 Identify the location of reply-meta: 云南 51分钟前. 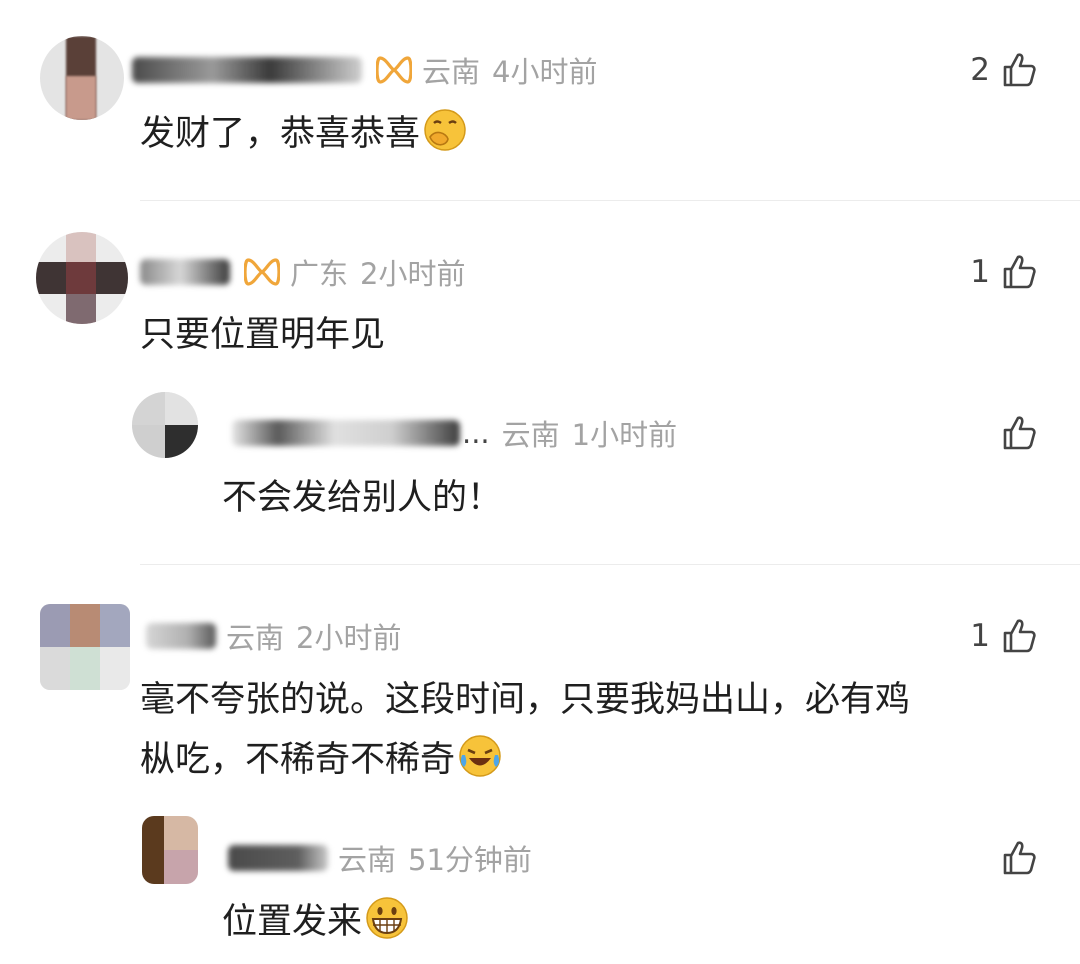
(380, 858).